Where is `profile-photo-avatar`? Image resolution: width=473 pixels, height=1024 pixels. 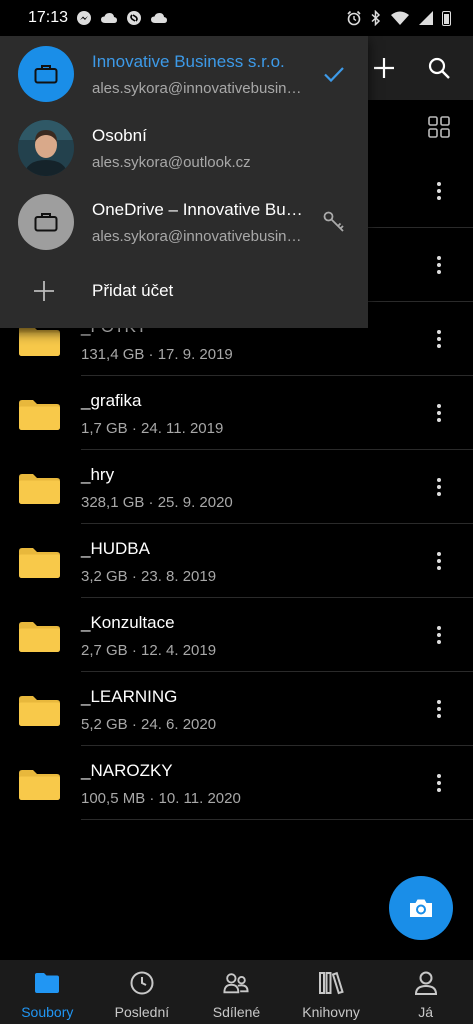
profile-photo-avatar is located at coordinates (46, 148).